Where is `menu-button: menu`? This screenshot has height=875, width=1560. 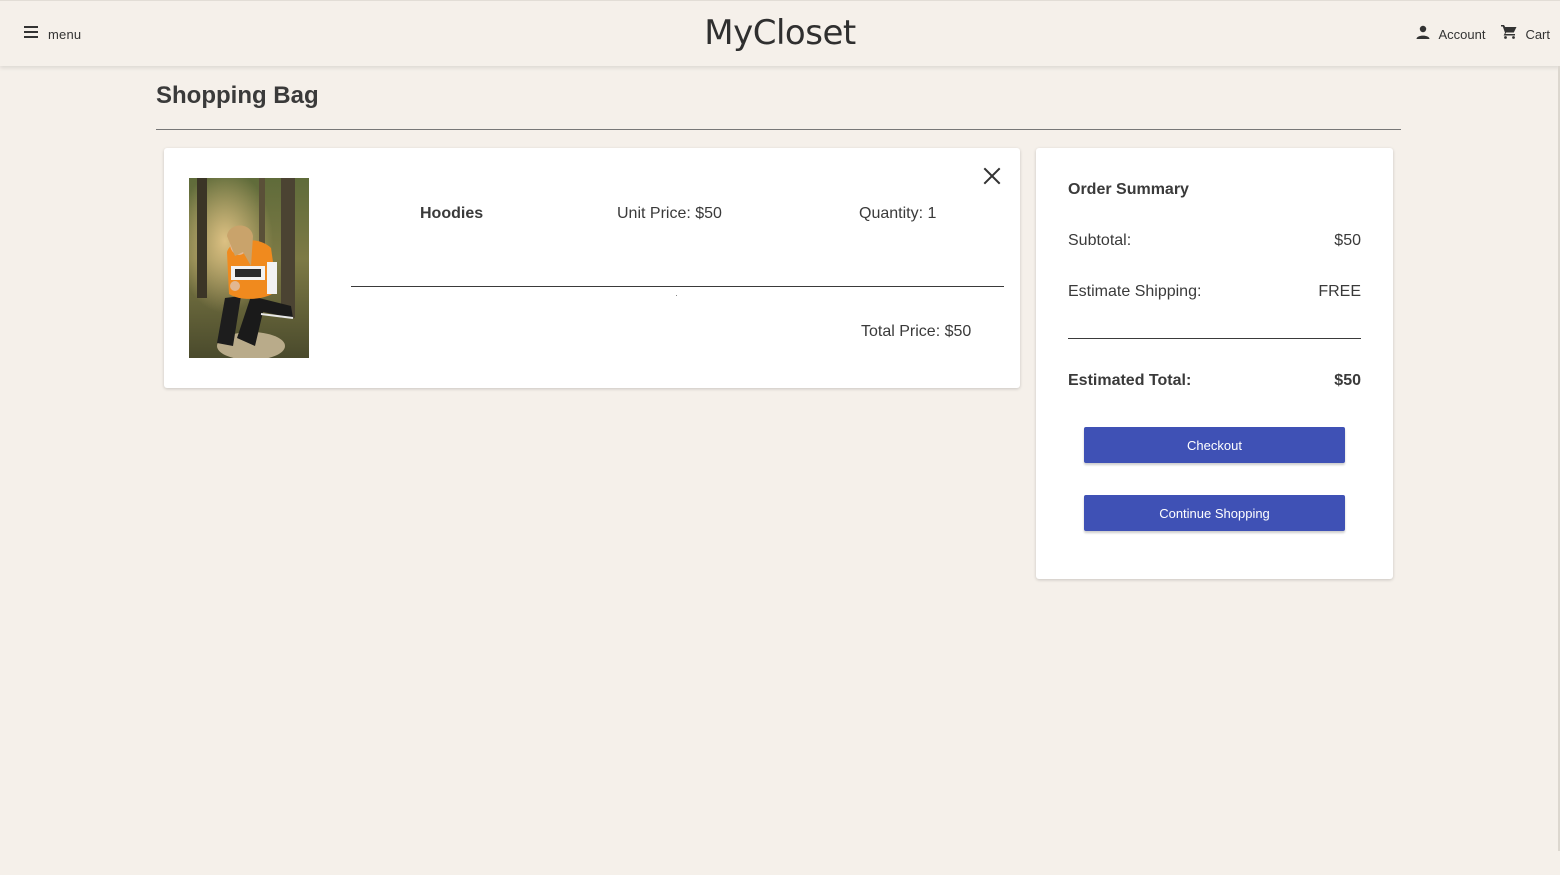
menu-button: menu is located at coordinates (52, 34).